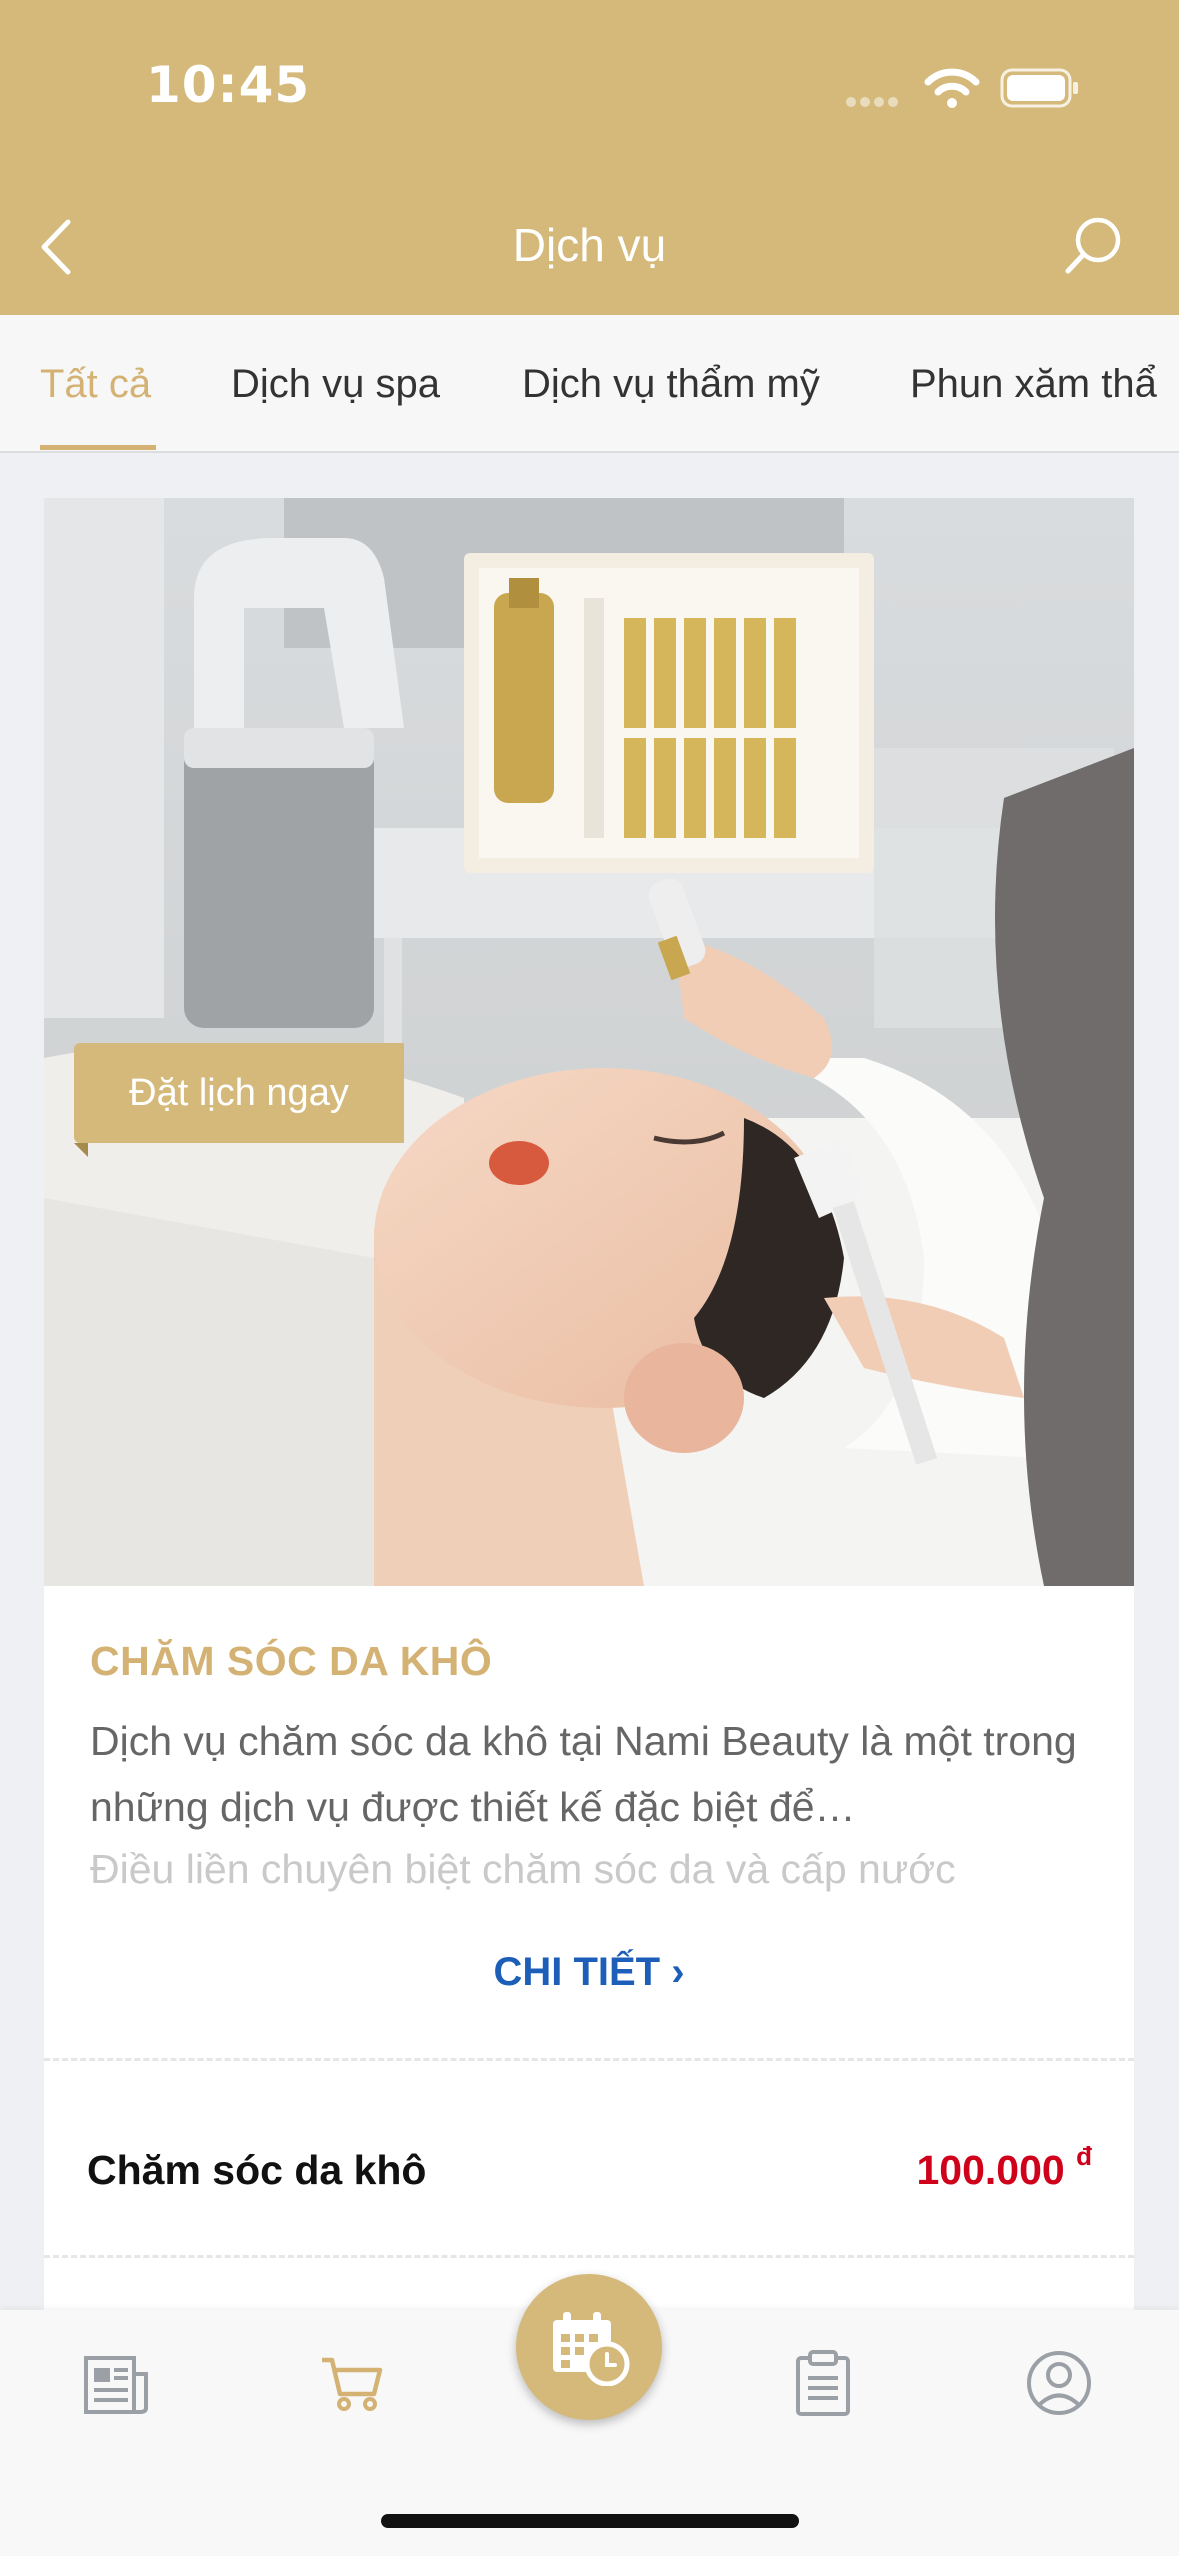  I want to click on battery-icon, so click(1039, 88).